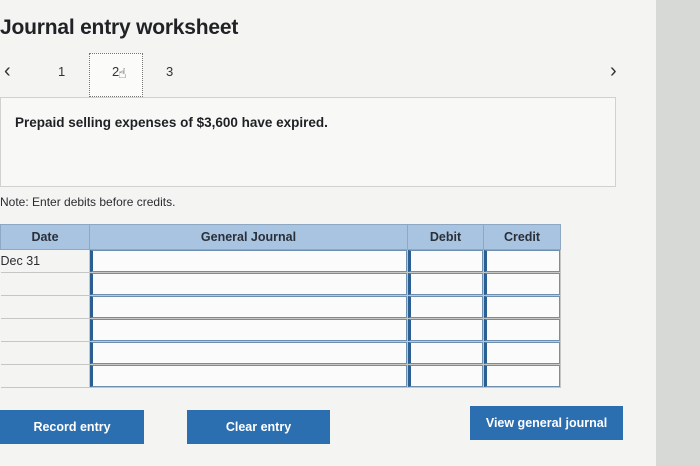 The image size is (700, 466). Describe the element at coordinates (169, 71) in the screenshot. I see `page-tab-3: 3` at that location.